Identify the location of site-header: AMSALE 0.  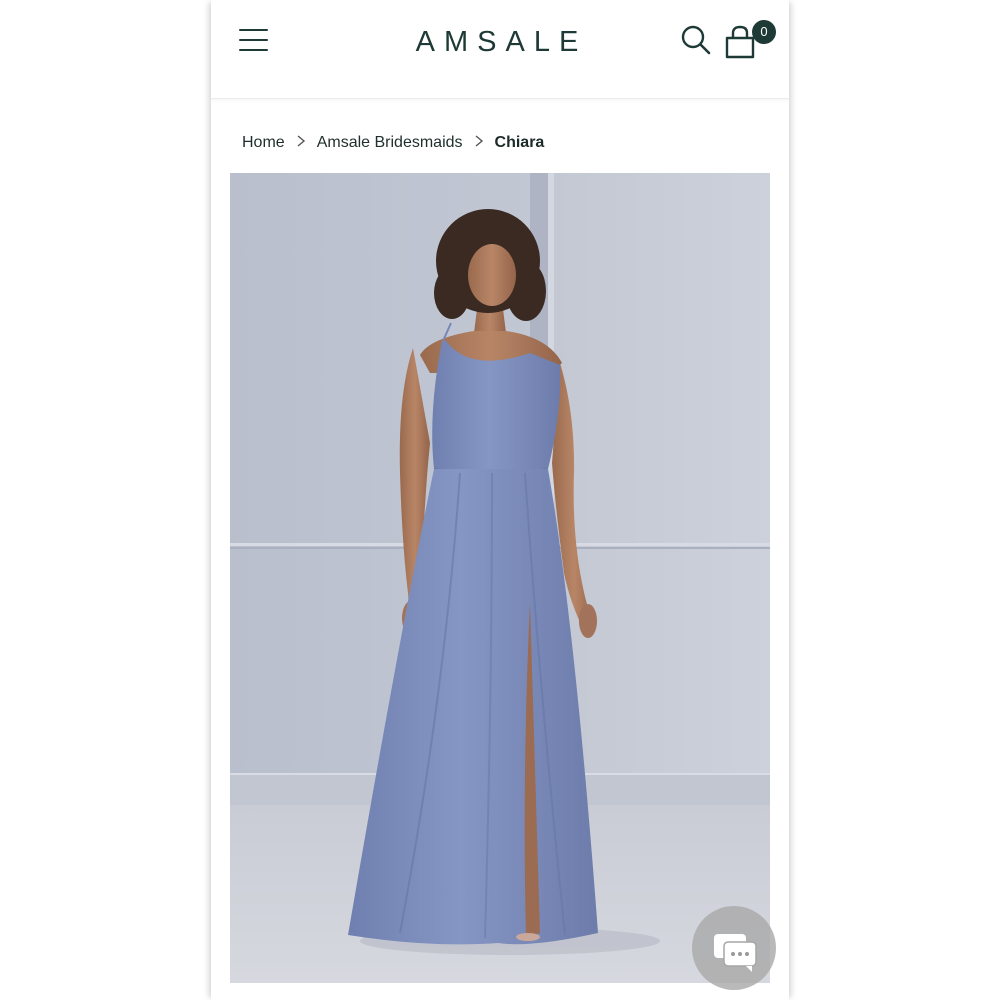
(500, 49).